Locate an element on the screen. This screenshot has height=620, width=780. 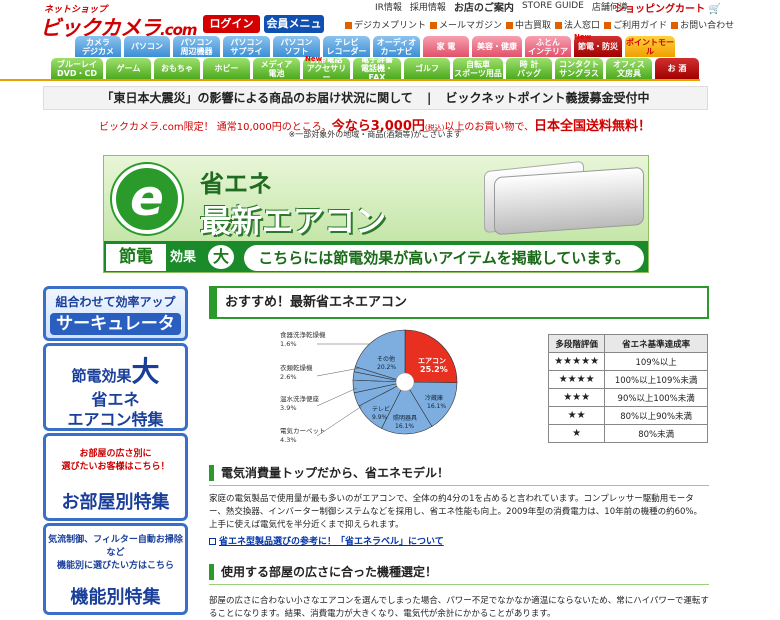
label-carpet-value: 4.3% is located at coordinates (288, 440).